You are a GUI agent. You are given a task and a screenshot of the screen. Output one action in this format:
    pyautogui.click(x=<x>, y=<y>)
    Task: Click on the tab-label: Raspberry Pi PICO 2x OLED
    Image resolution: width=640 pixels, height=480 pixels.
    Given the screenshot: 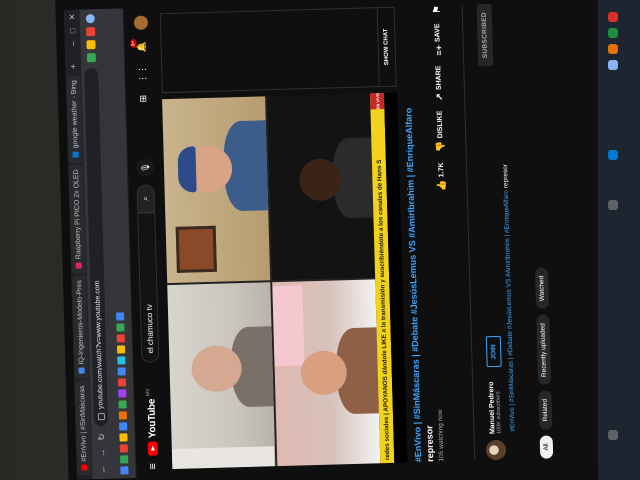 What is the action you would take?
    pyautogui.click(x=77, y=214)
    